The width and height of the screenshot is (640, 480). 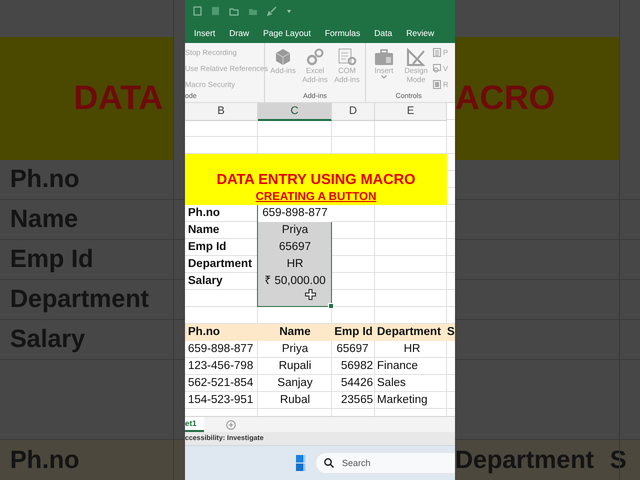 What do you see at coordinates (402, 400) in the screenshot?
I see `table-cell-text: Marketing` at bounding box center [402, 400].